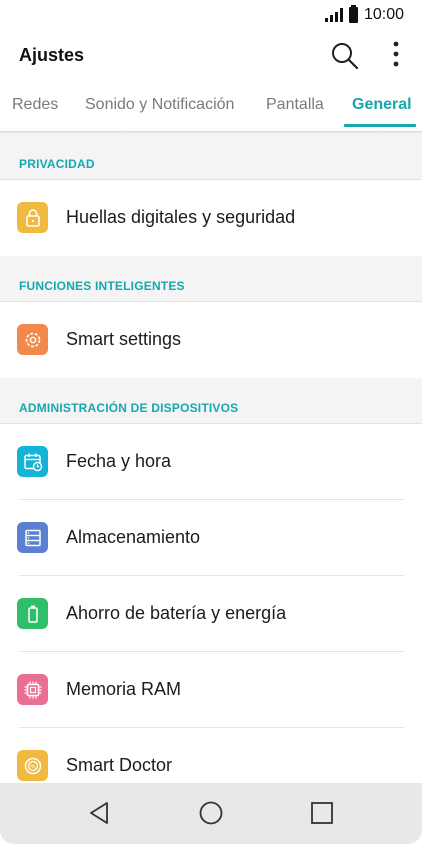  Describe the element at coordinates (211, 538) in the screenshot. I see `list-item-almacenamiento: Almacenamiento` at that location.